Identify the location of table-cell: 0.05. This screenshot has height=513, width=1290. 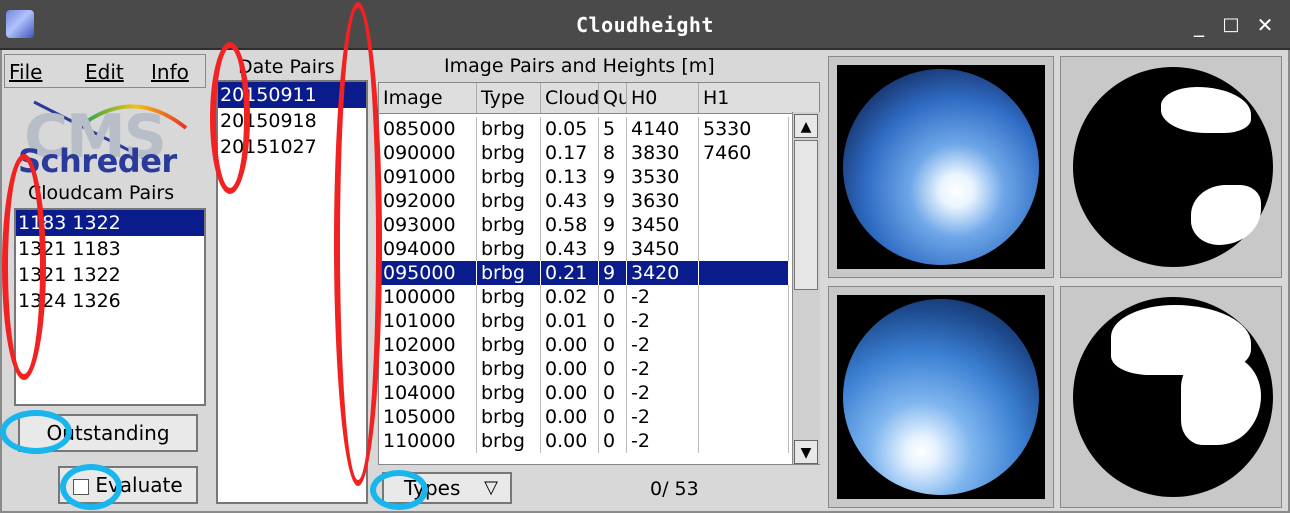
(570, 129).